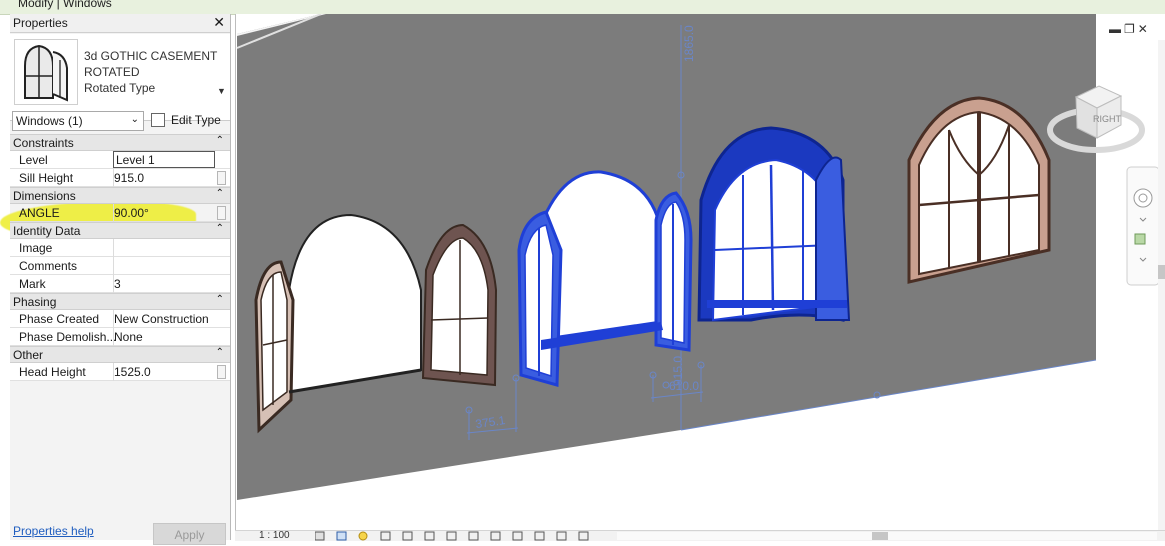 The width and height of the screenshot is (1165, 546). What do you see at coordinates (582, 7) in the screenshot?
I see `ribbon-context-bar: Modify | Windows` at bounding box center [582, 7].